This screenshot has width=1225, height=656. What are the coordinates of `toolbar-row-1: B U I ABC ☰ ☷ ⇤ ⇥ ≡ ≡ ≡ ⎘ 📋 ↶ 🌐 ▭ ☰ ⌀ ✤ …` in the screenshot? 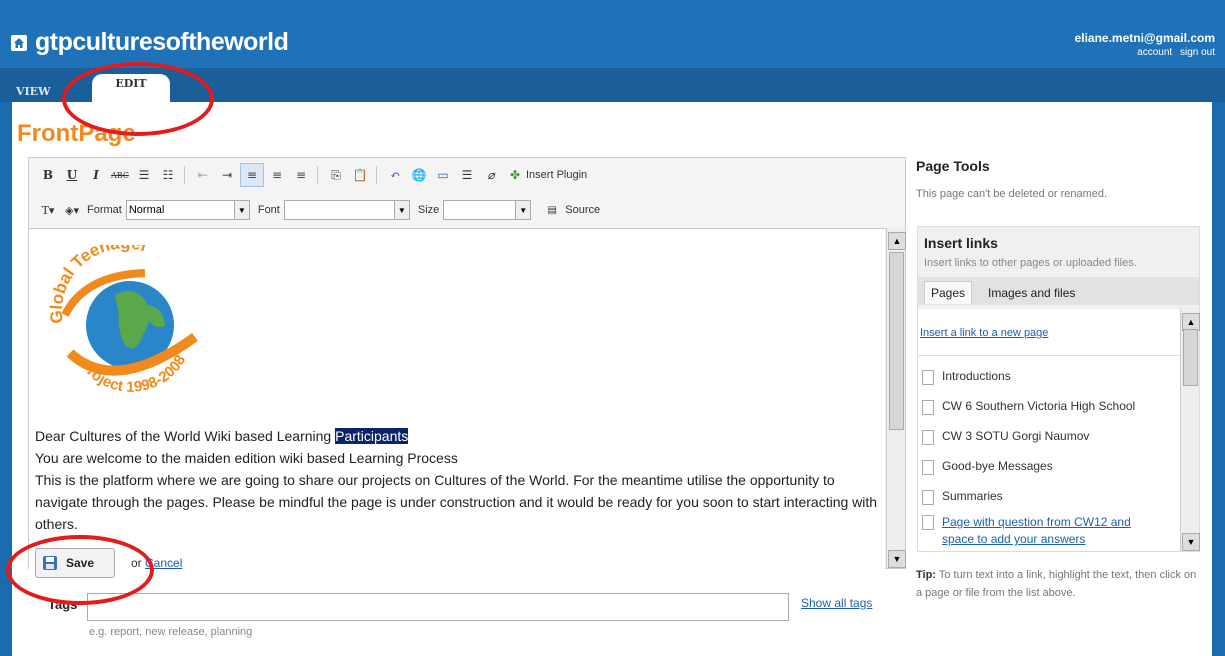 It's located at (467, 175).